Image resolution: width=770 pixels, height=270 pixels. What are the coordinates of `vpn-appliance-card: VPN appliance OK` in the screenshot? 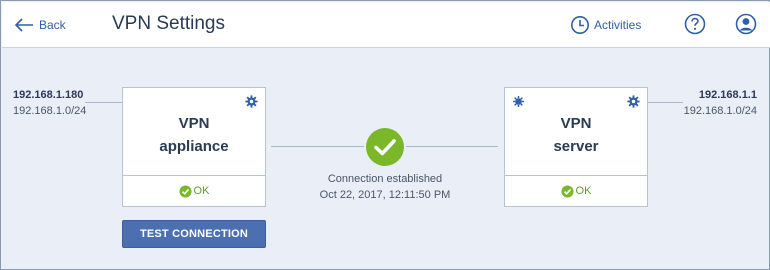 It's located at (194, 147).